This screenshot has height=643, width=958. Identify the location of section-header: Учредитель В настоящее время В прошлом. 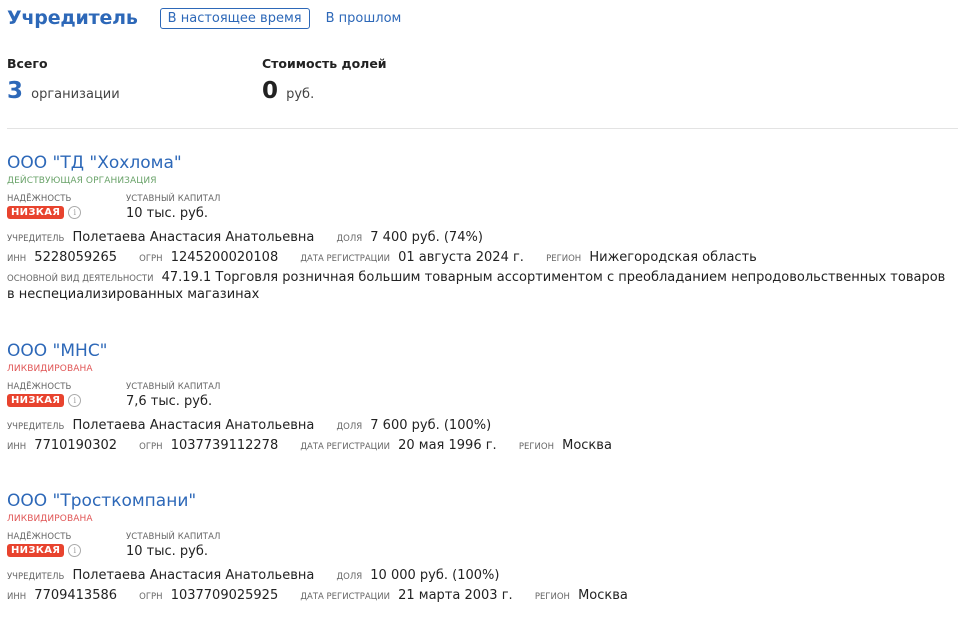
(212, 18).